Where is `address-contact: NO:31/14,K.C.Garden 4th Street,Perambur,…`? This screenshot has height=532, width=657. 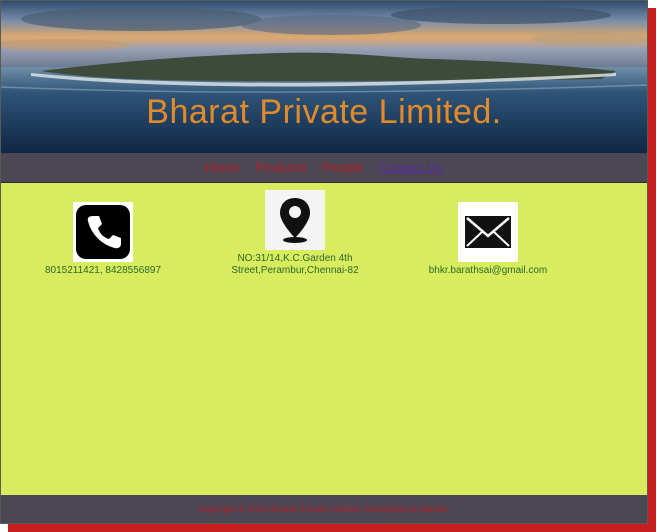
address-contact: NO:31/14,K.C.Garden 4th Street,Perambur,… is located at coordinates (295, 233).